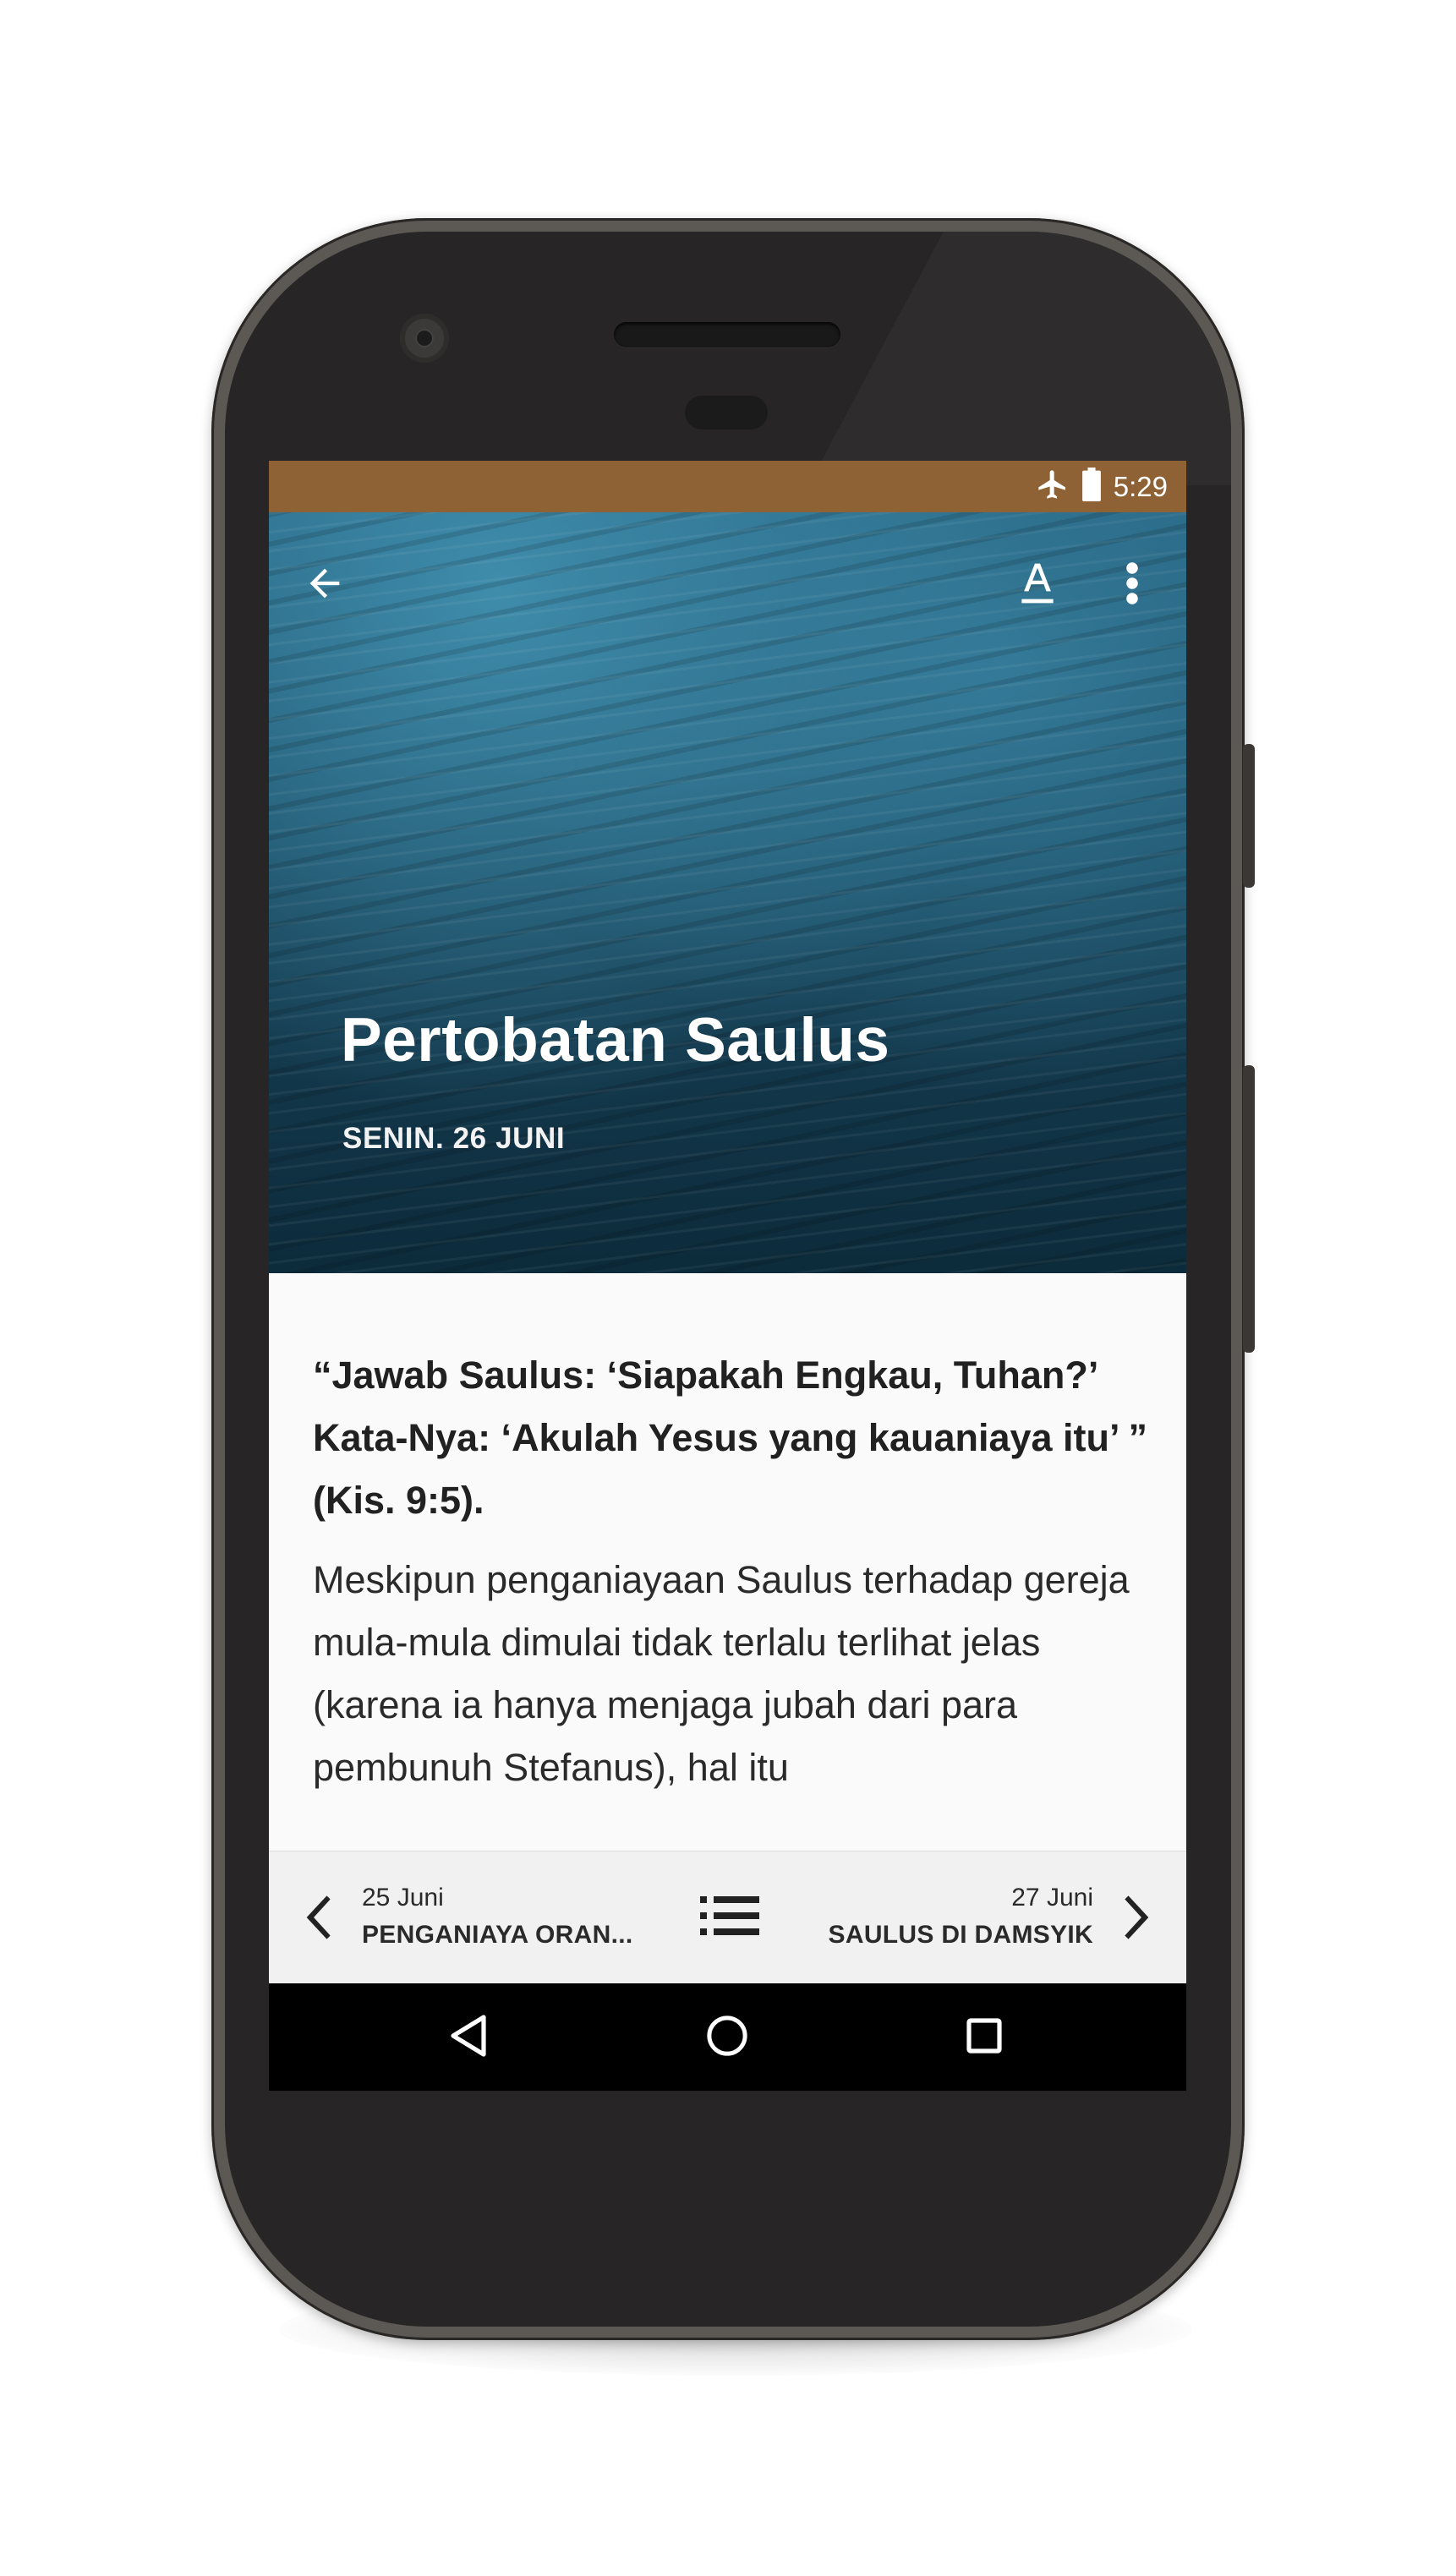 The width and height of the screenshot is (1456, 2576). I want to click on battery-icon, so click(1091, 487).